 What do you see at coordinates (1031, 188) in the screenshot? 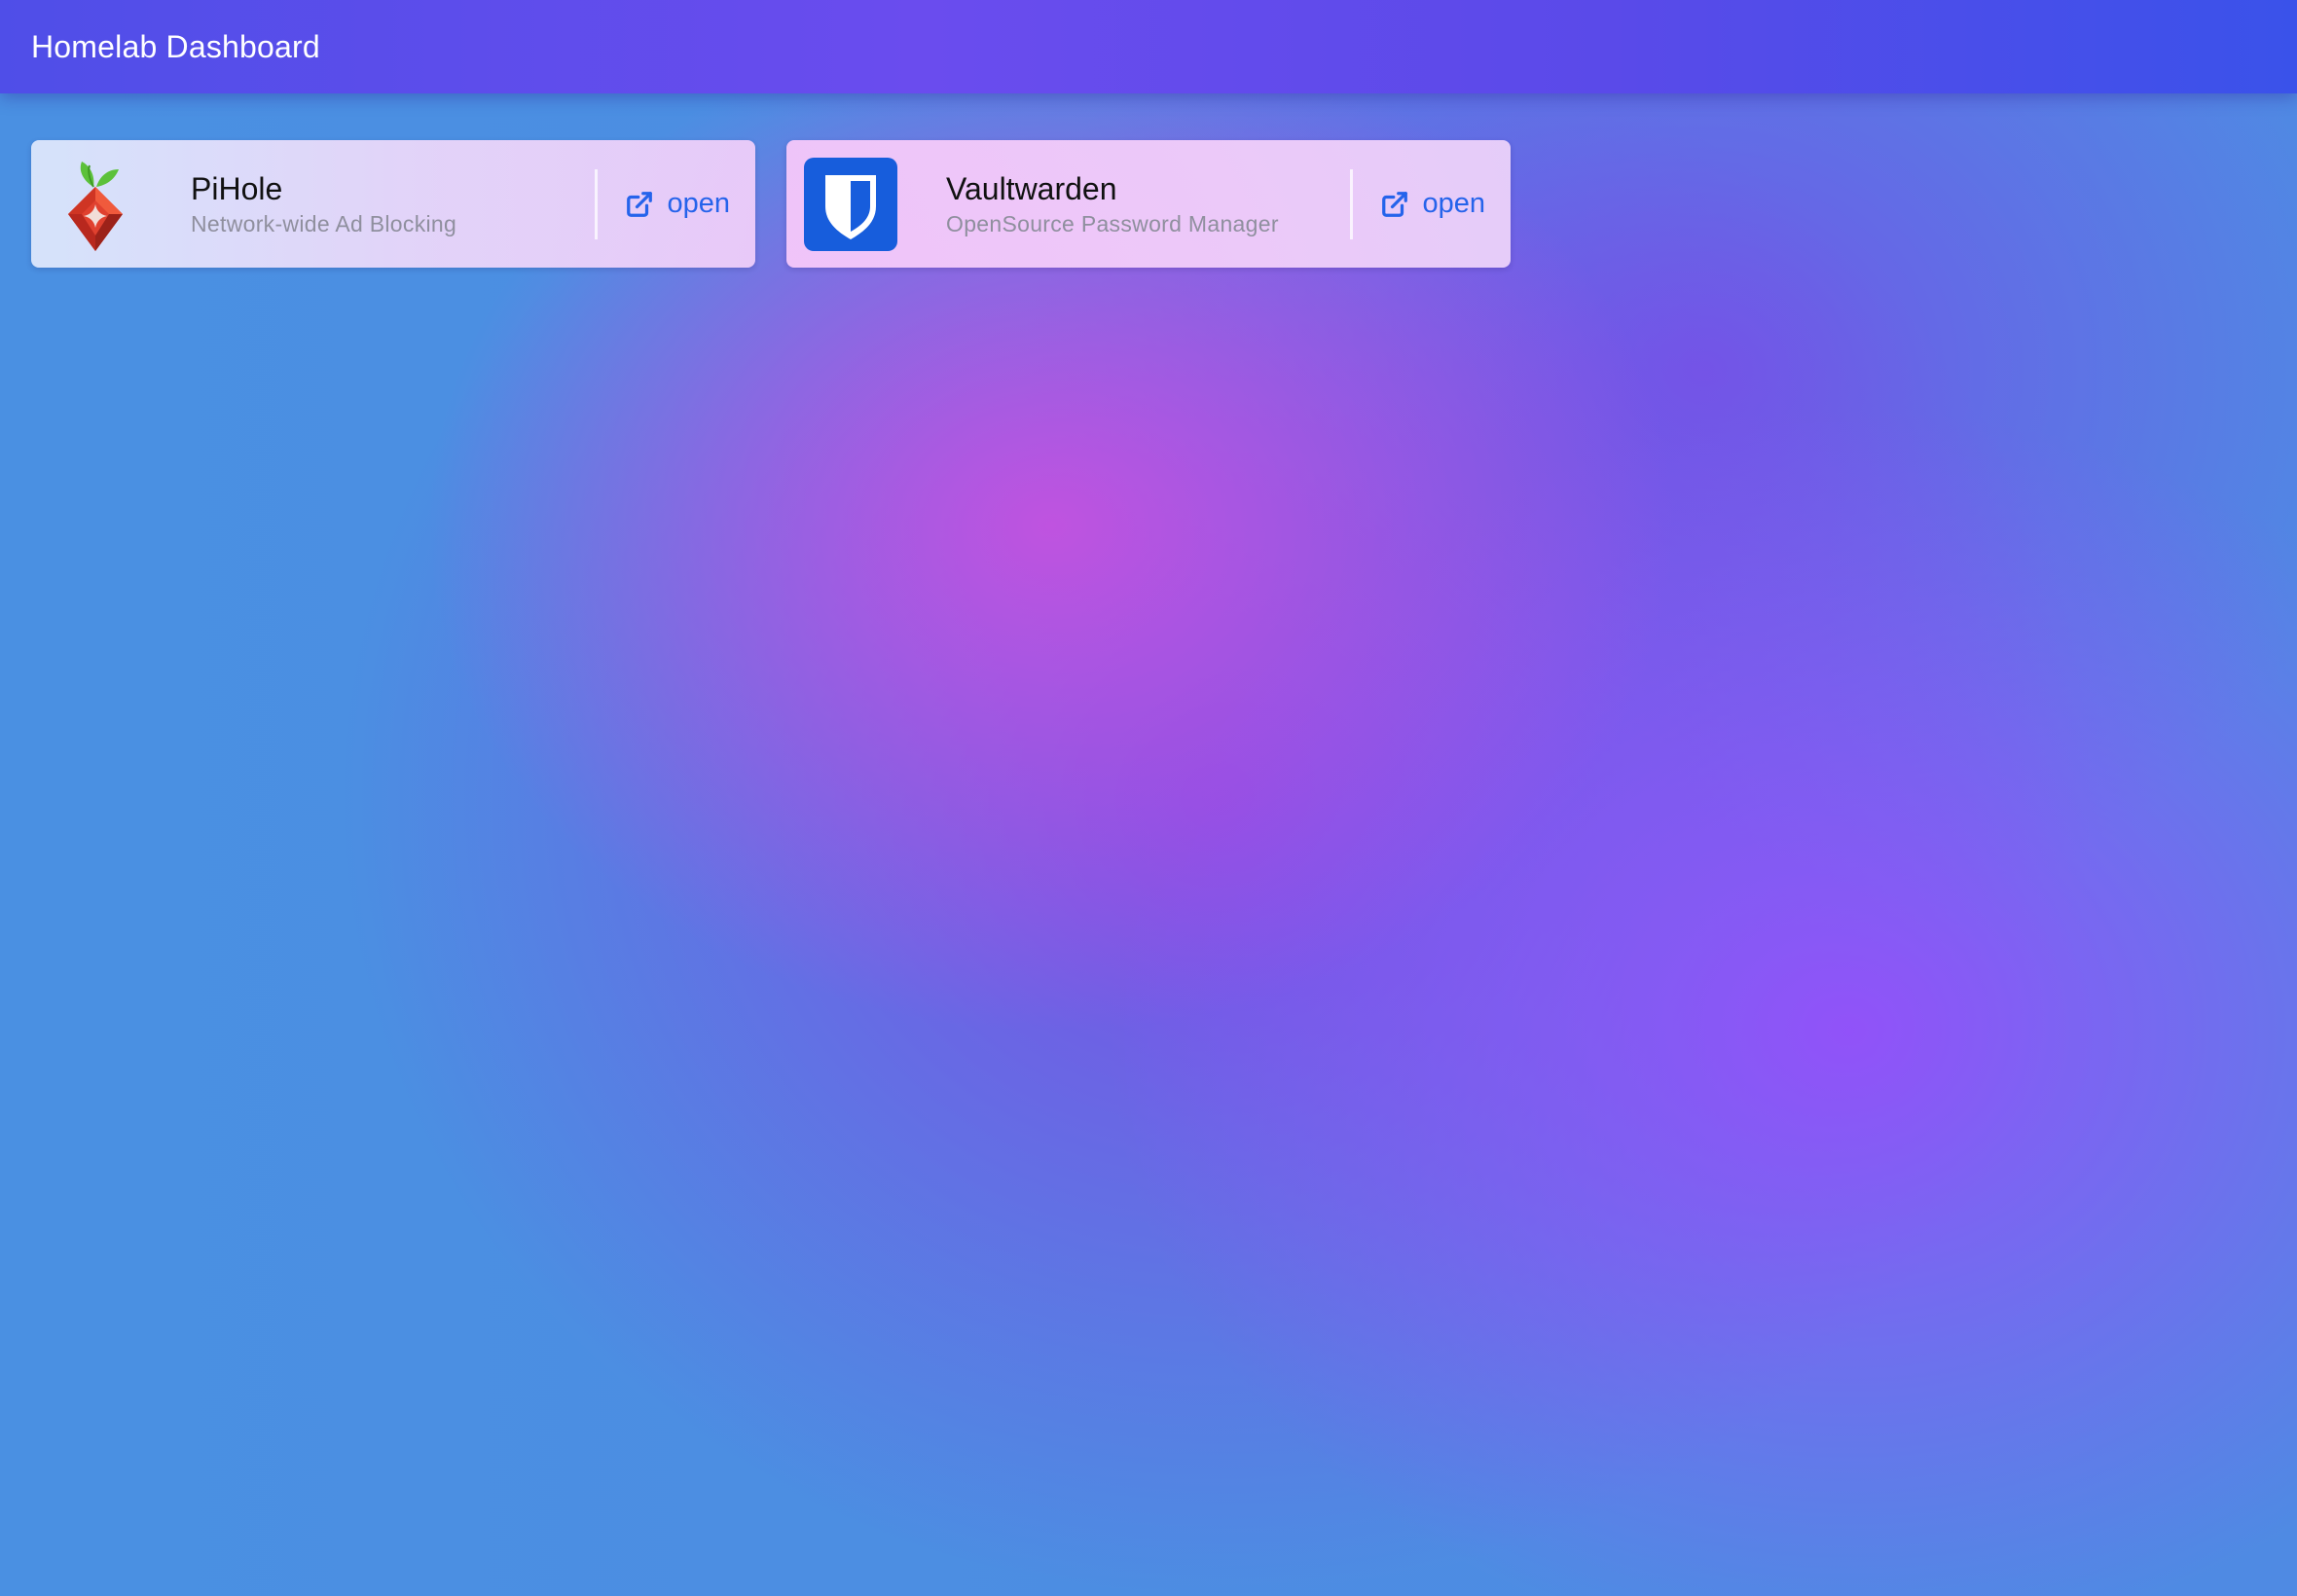
I see `service-name: Vaultwarden` at bounding box center [1031, 188].